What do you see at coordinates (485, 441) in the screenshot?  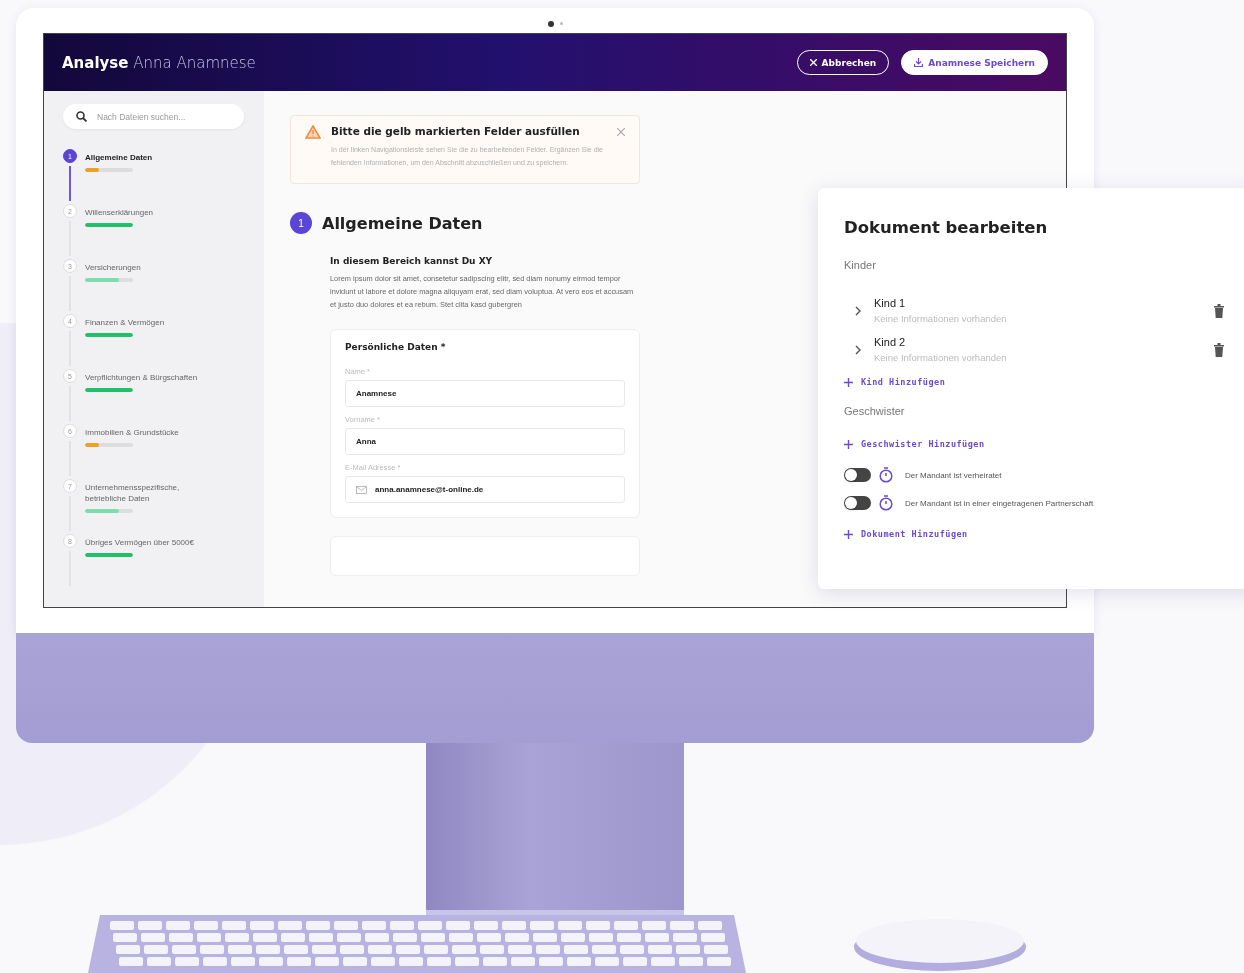 I see `input-field: Anna` at bounding box center [485, 441].